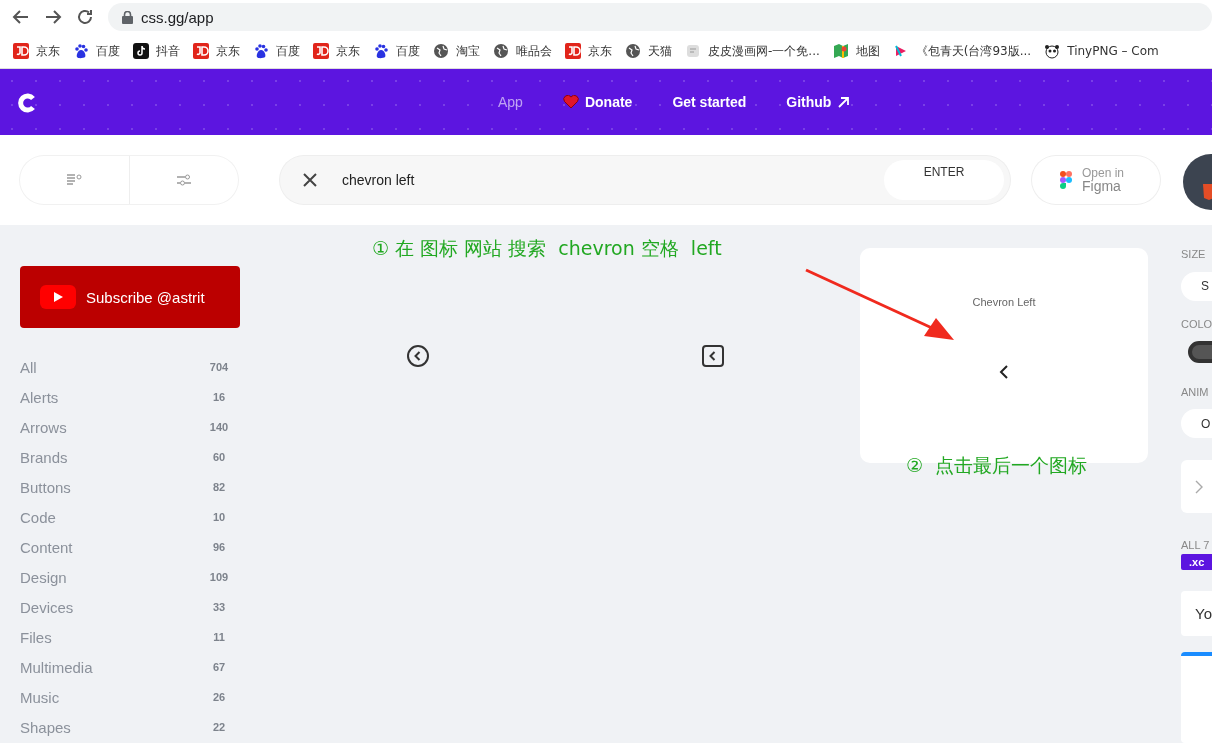 The height and width of the screenshot is (743, 1212). I want to click on reload-icon, so click(85, 17).